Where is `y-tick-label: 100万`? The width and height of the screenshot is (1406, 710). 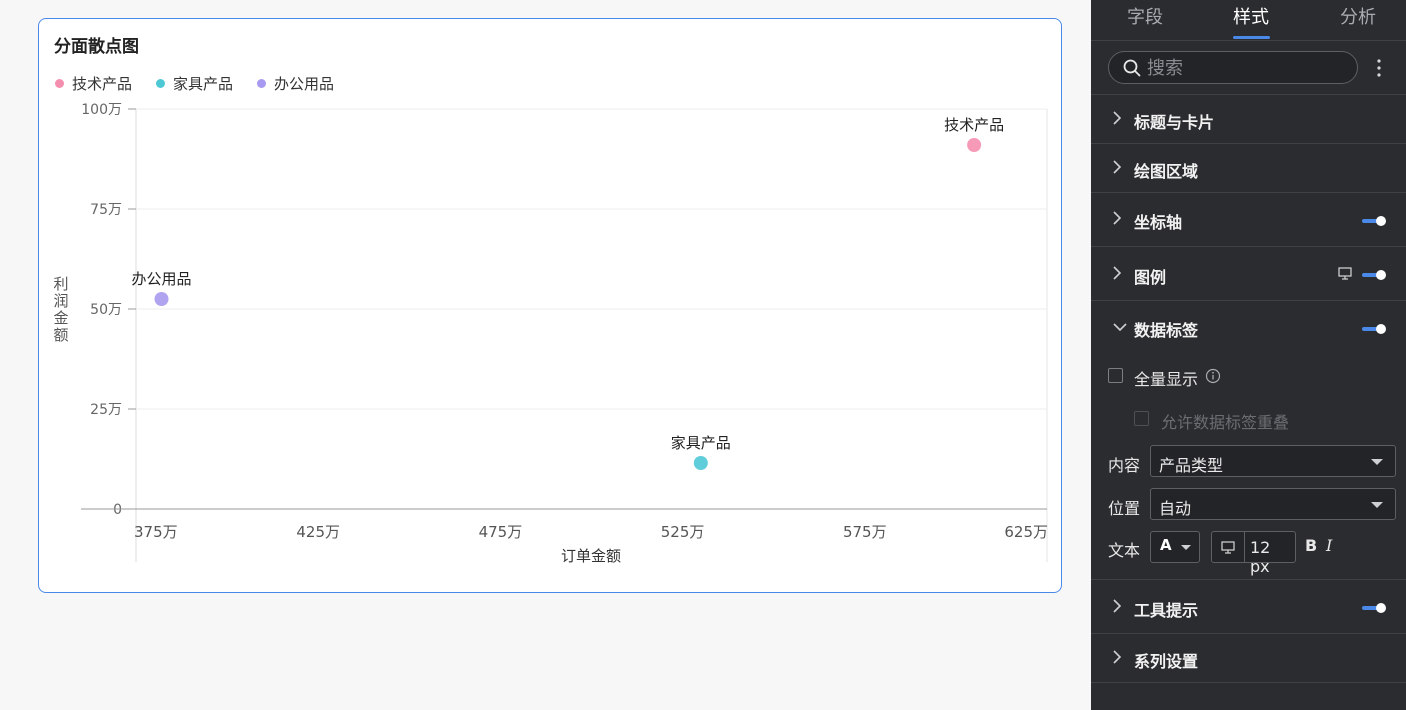
y-tick-label: 100万 is located at coordinates (101, 110).